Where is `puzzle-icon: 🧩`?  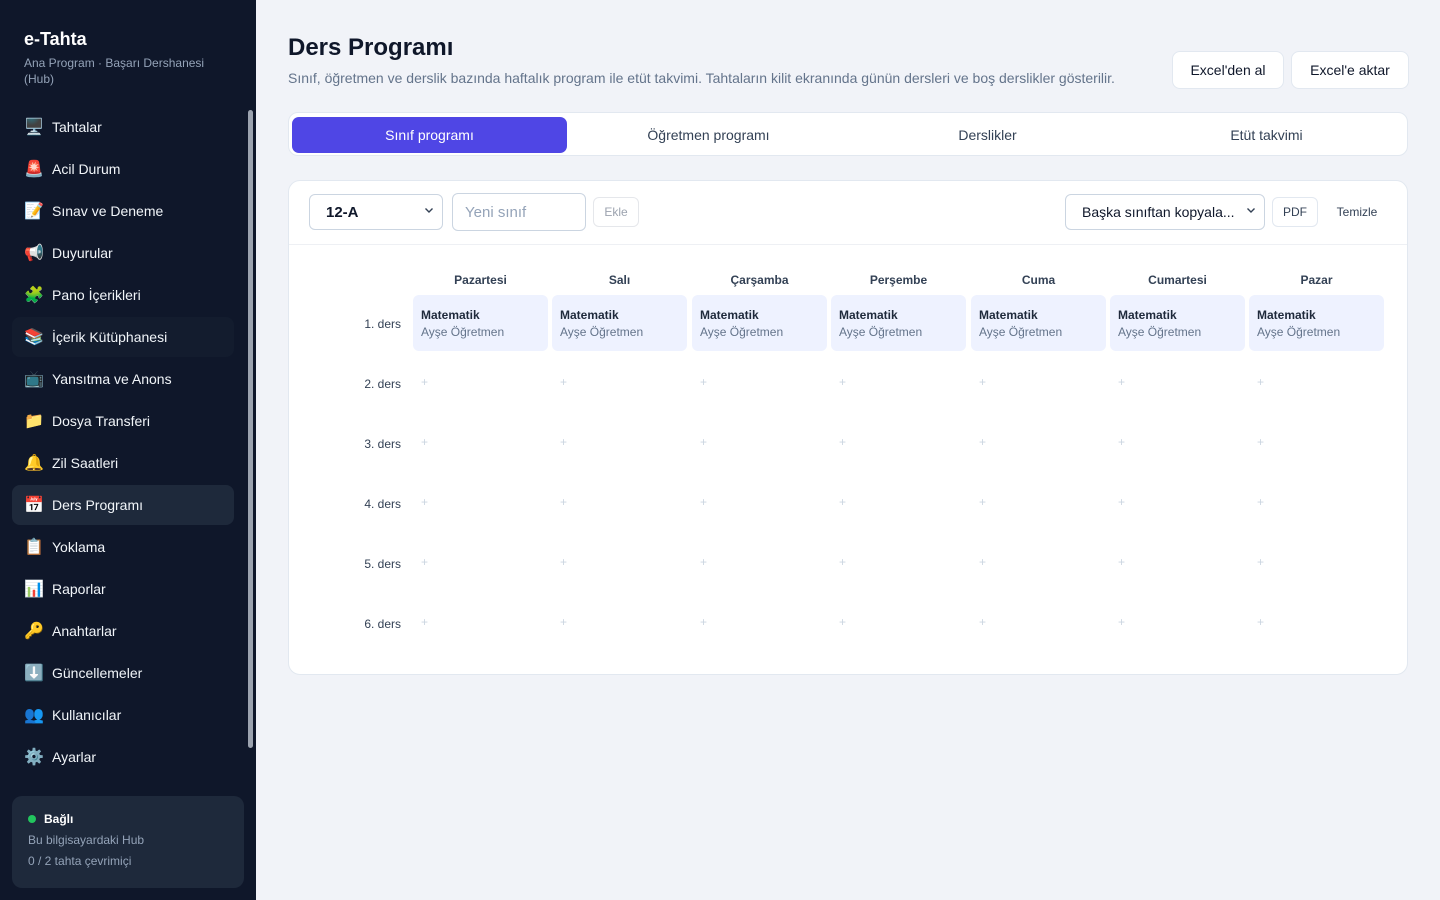 puzzle-icon: 🧩 is located at coordinates (34, 294).